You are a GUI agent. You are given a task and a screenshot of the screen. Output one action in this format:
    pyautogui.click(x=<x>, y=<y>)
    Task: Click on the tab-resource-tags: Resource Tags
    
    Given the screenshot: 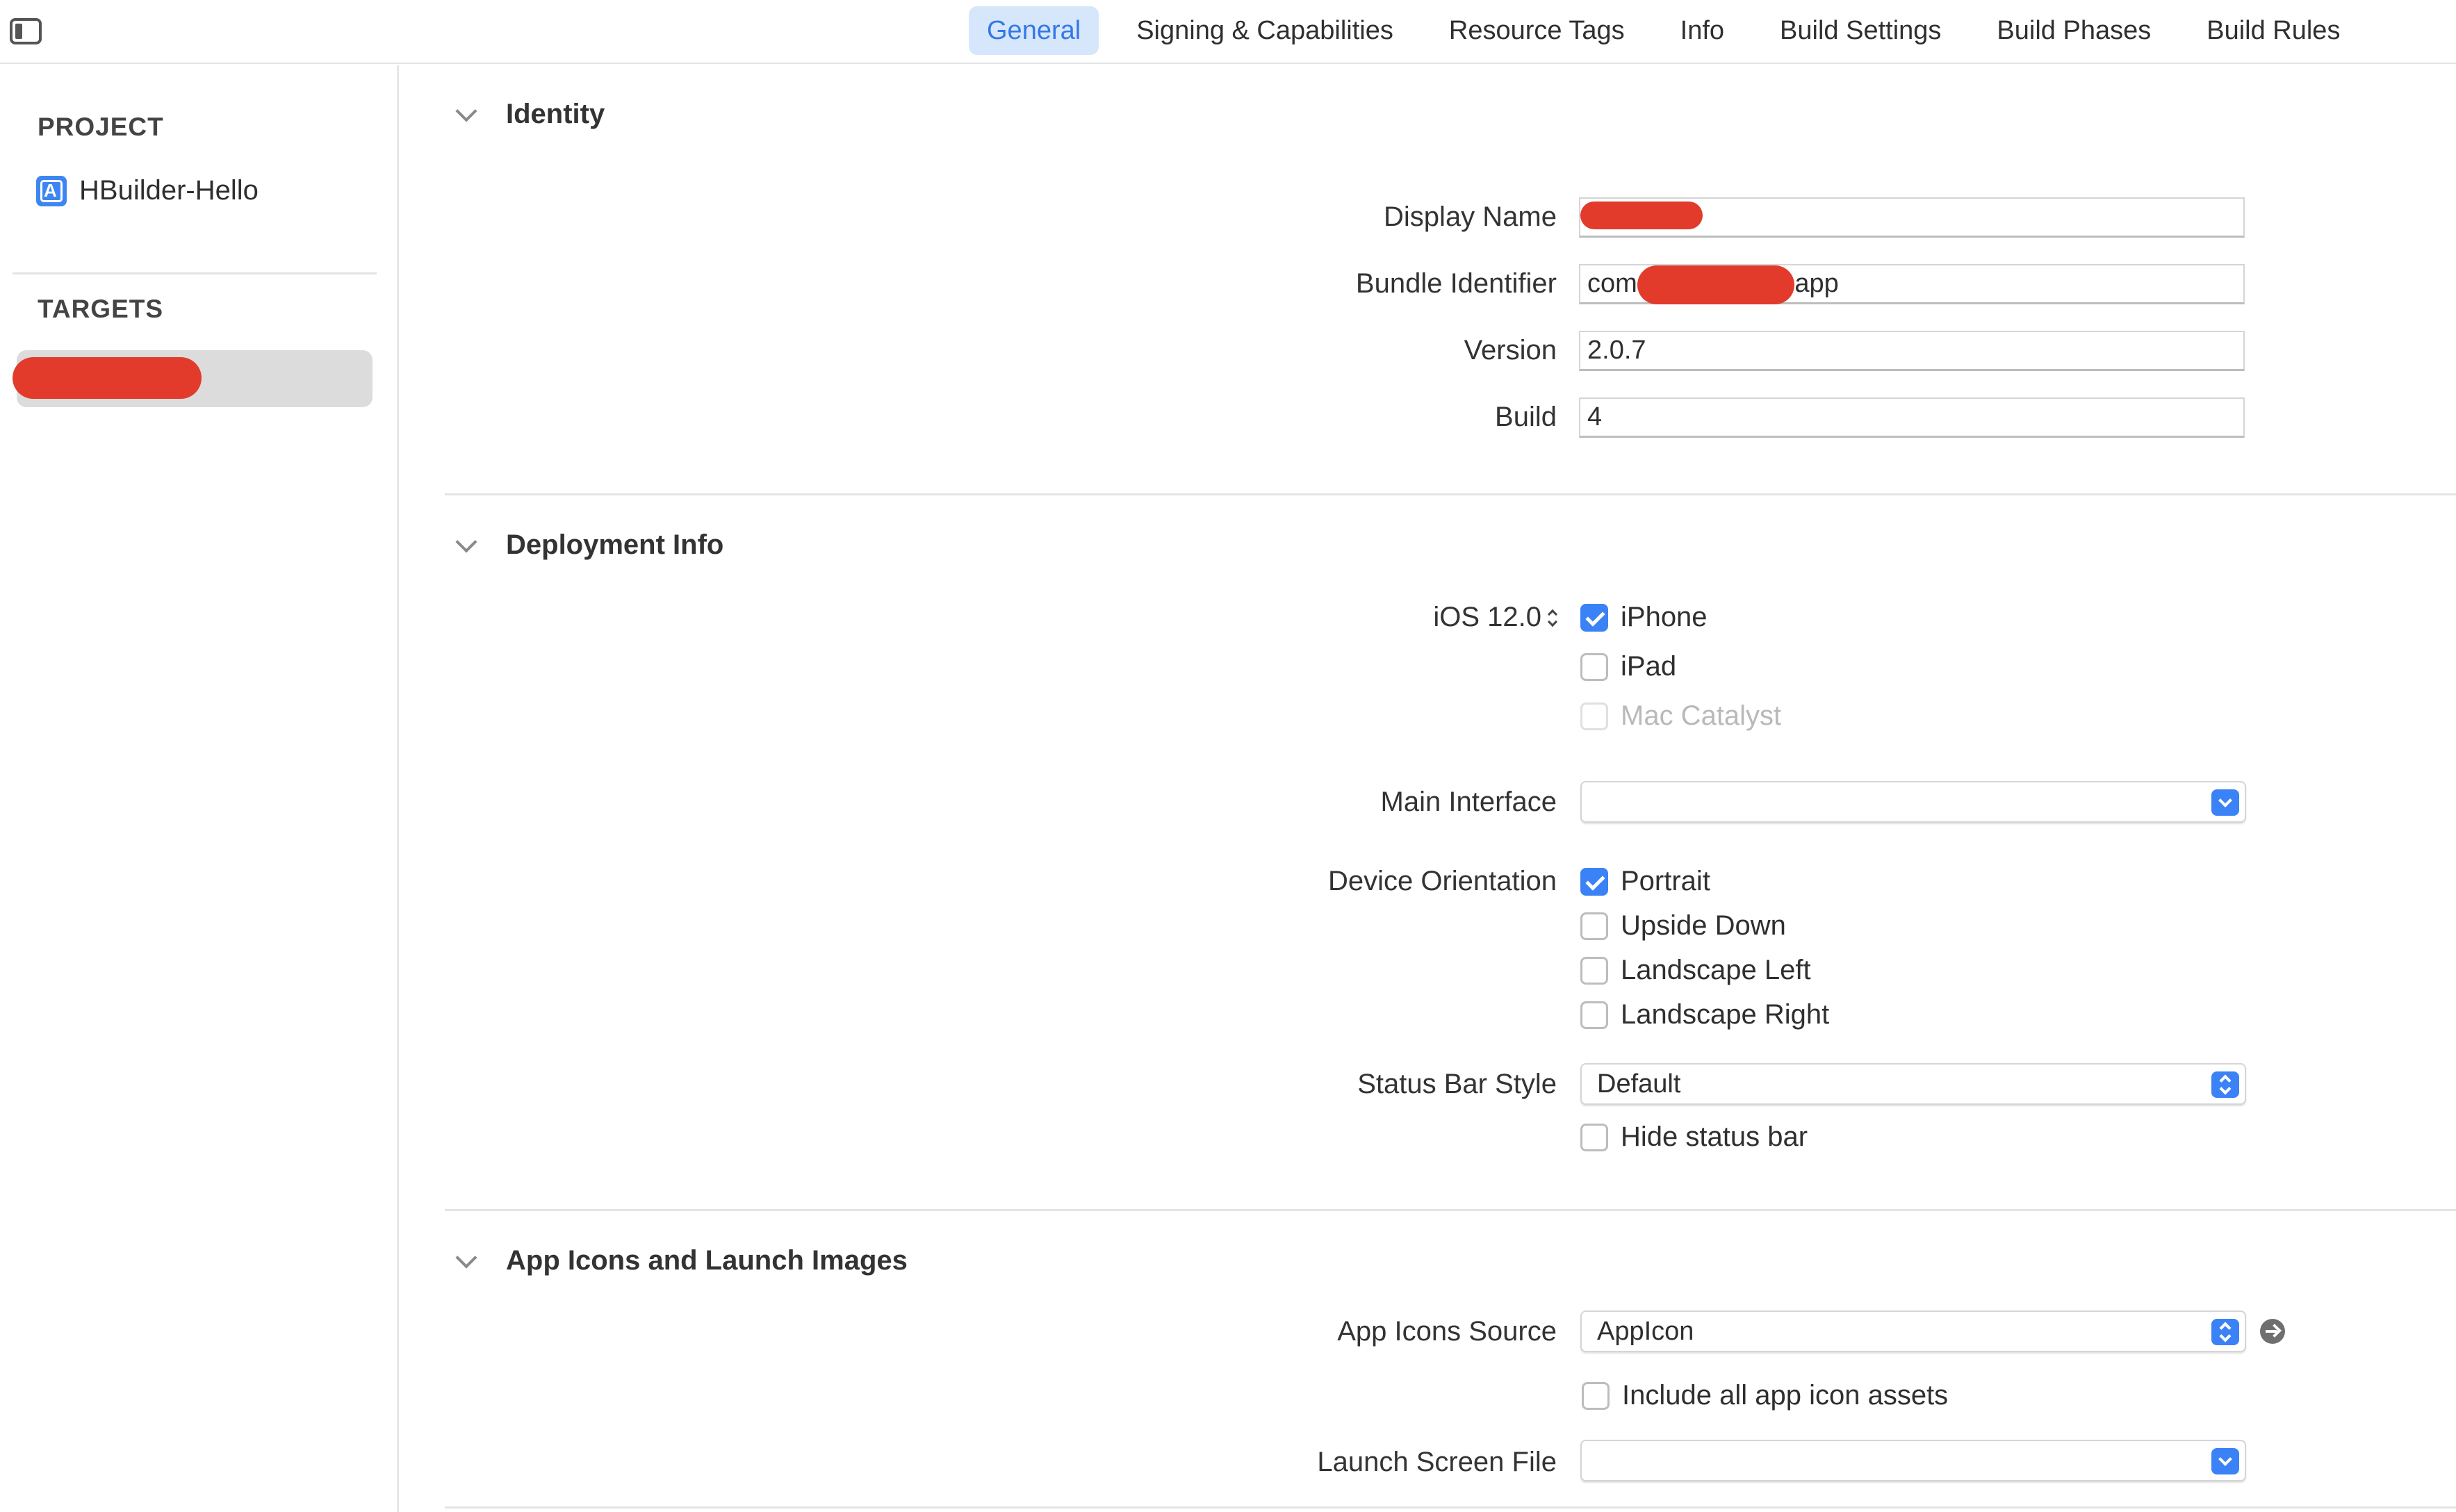 What is the action you would take?
    pyautogui.click(x=1537, y=30)
    